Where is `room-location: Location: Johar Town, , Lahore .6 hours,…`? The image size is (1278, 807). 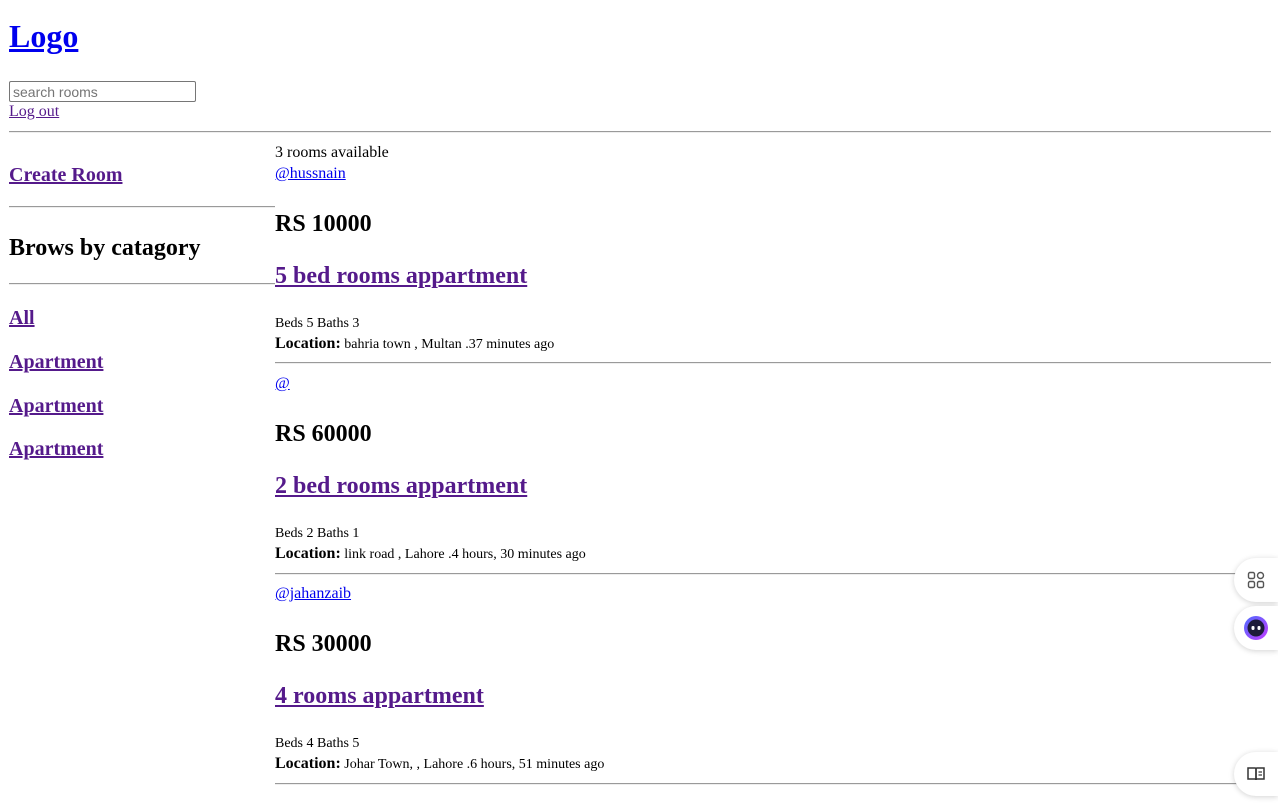 room-location: Location: Johar Town, , Lahore .6 hours,… is located at coordinates (439, 764).